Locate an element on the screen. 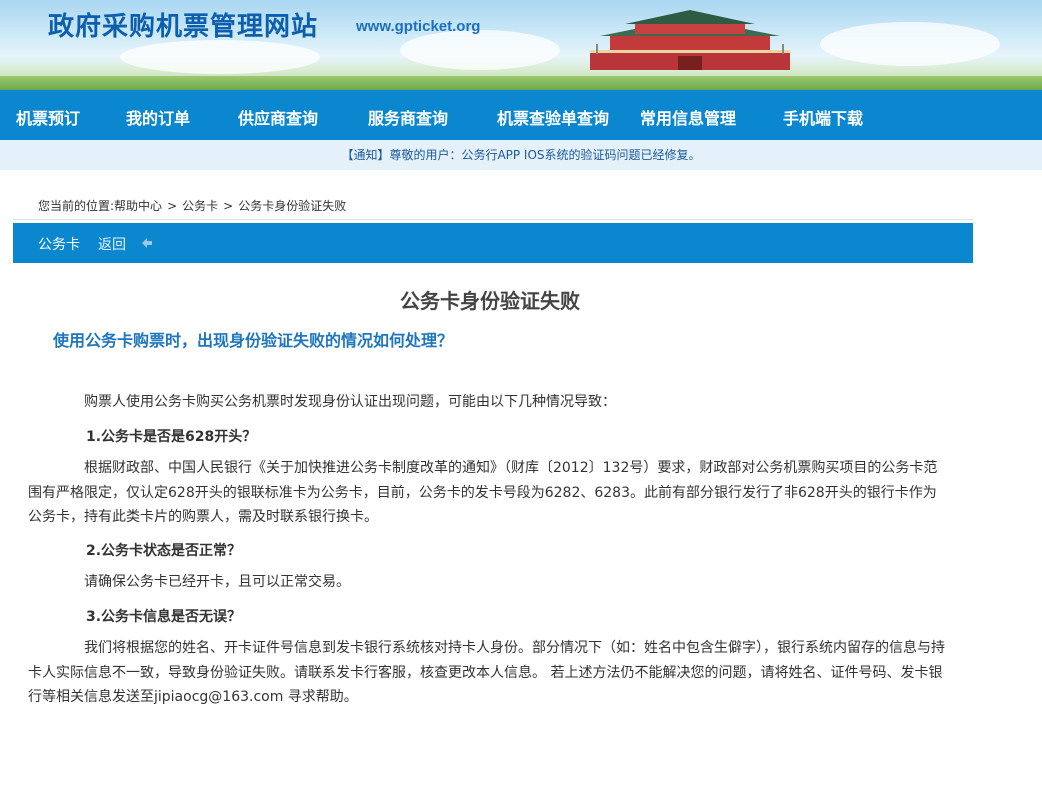  section-heading: 3.公务卡信息是否无误？ is located at coordinates (164, 617).